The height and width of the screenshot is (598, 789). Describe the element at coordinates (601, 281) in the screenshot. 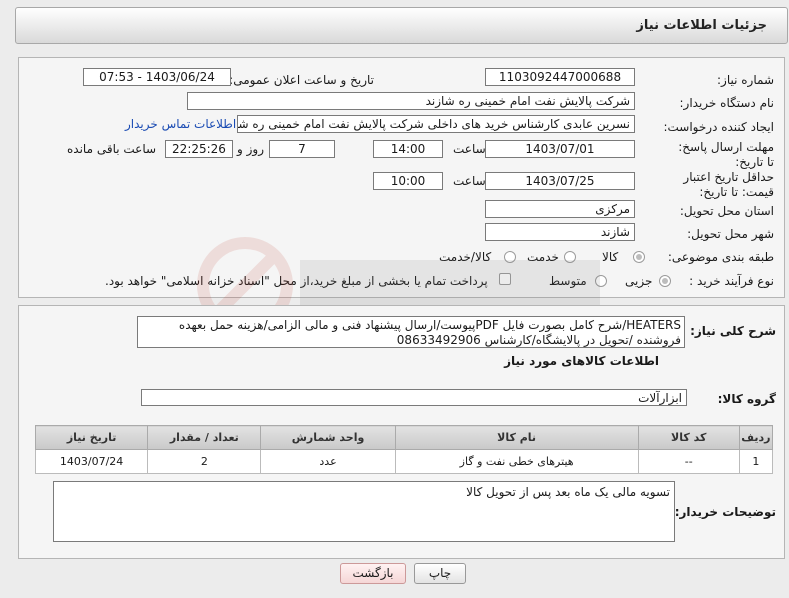

I see `process-radio-medium` at that location.